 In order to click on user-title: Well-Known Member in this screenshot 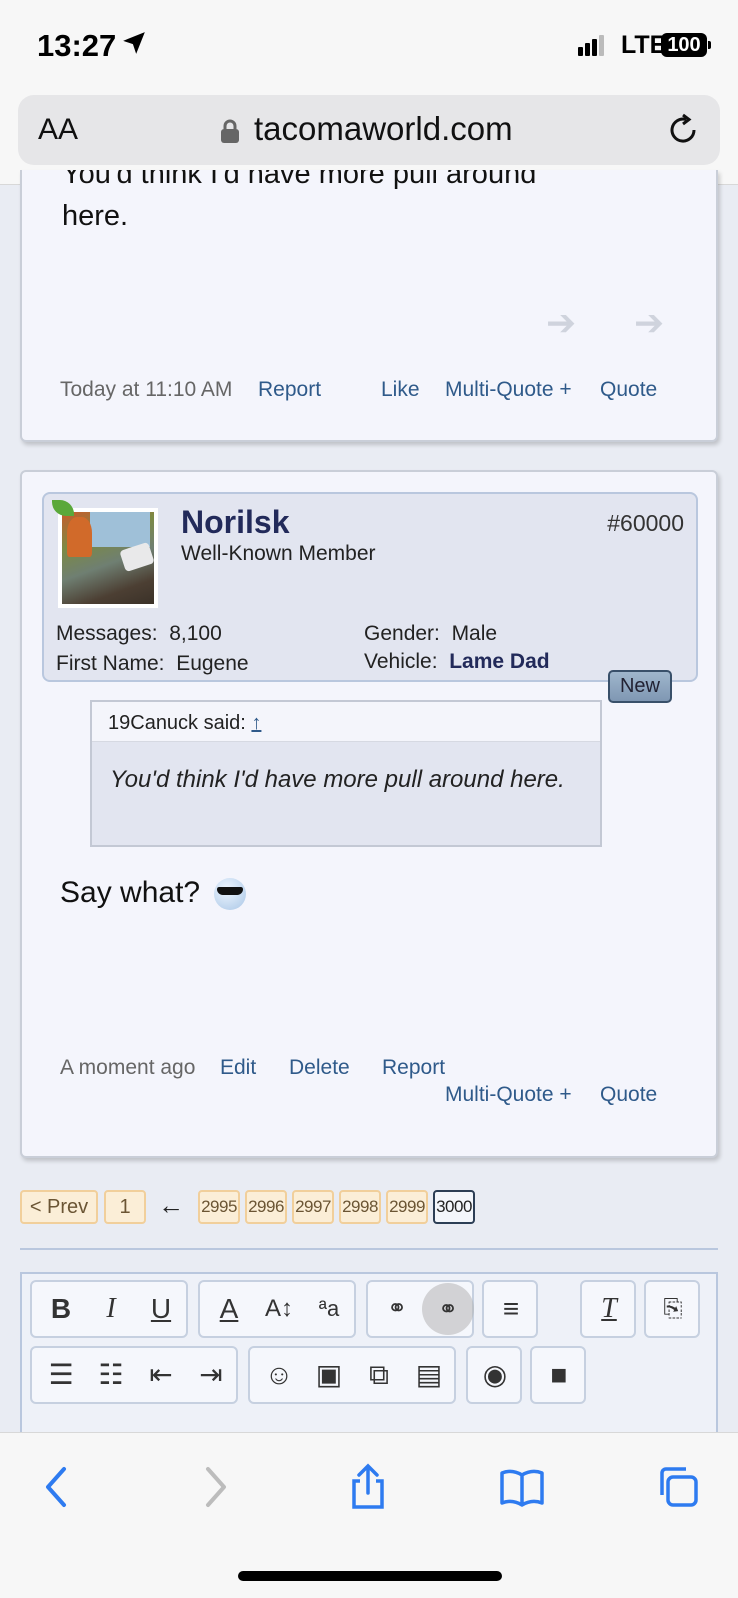, I will do `click(278, 553)`.